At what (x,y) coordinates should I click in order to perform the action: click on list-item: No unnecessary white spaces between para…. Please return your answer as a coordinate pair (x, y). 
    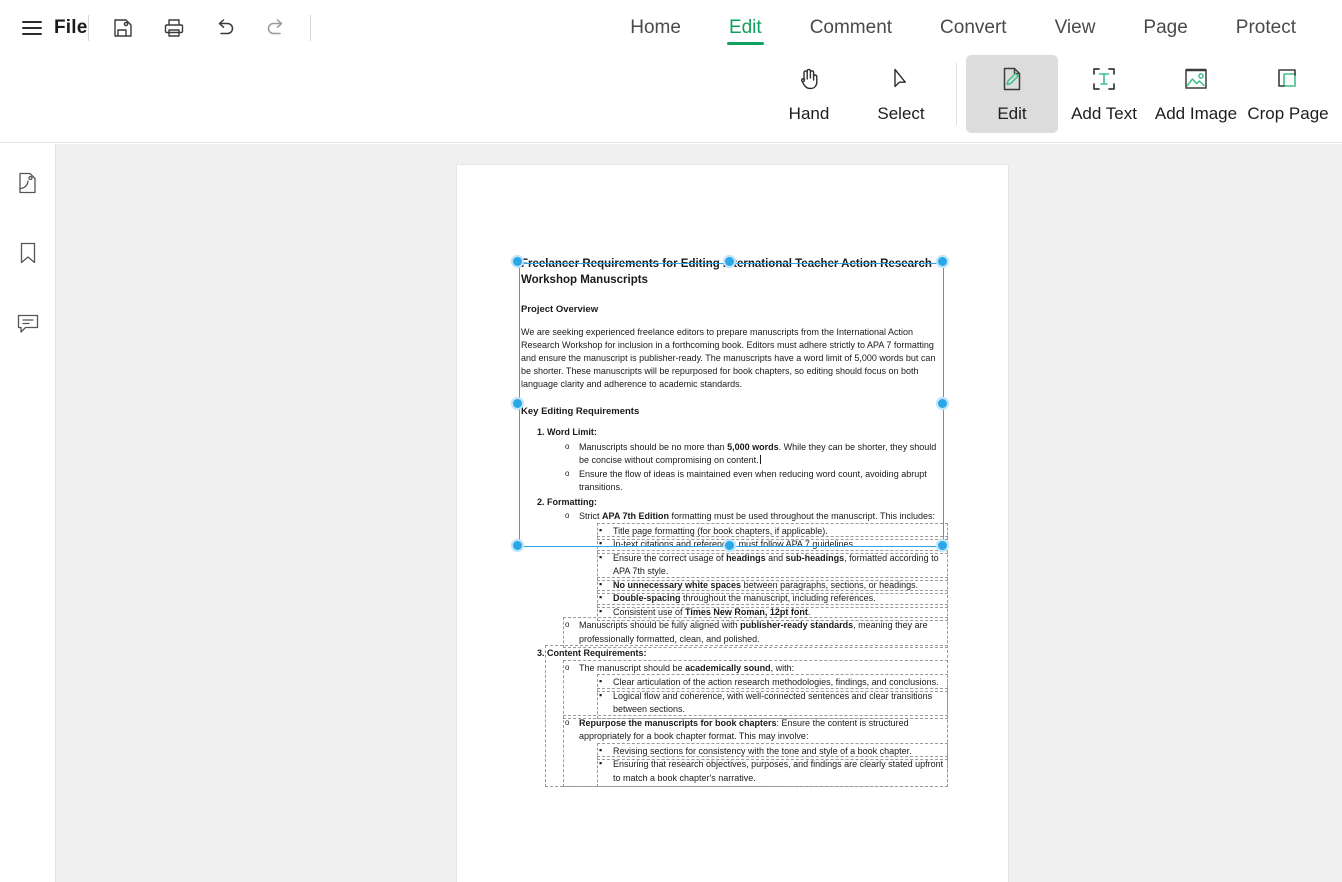
    Looking at the image, I should click on (772, 585).